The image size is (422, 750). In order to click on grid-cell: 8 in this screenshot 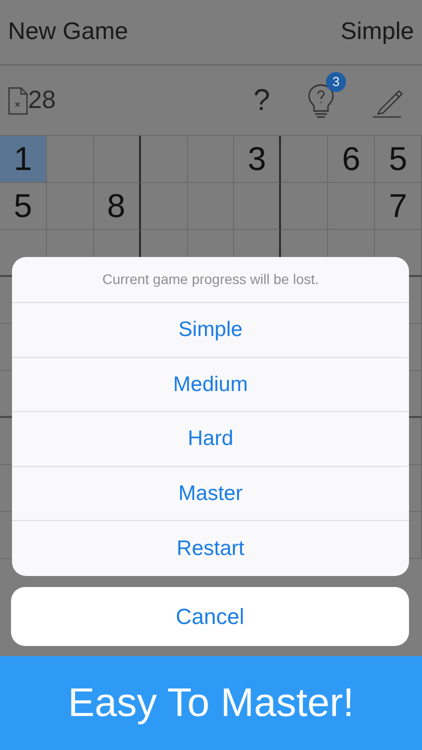, I will do `click(117, 206)`.